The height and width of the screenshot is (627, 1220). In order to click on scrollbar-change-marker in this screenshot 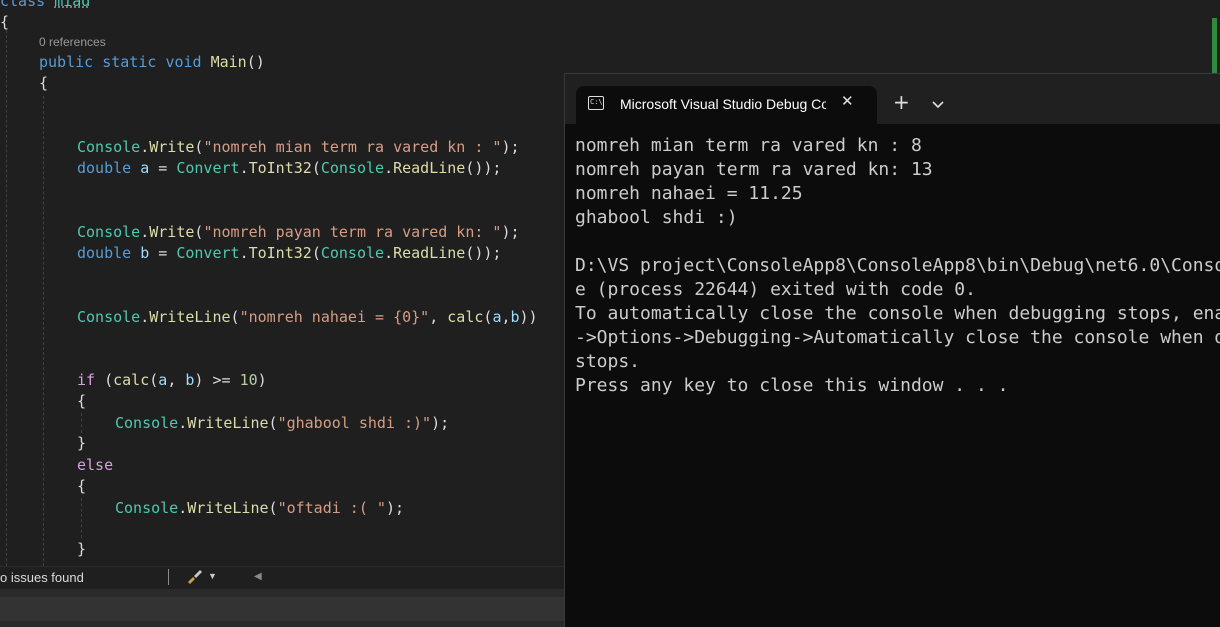, I will do `click(1214, 47)`.